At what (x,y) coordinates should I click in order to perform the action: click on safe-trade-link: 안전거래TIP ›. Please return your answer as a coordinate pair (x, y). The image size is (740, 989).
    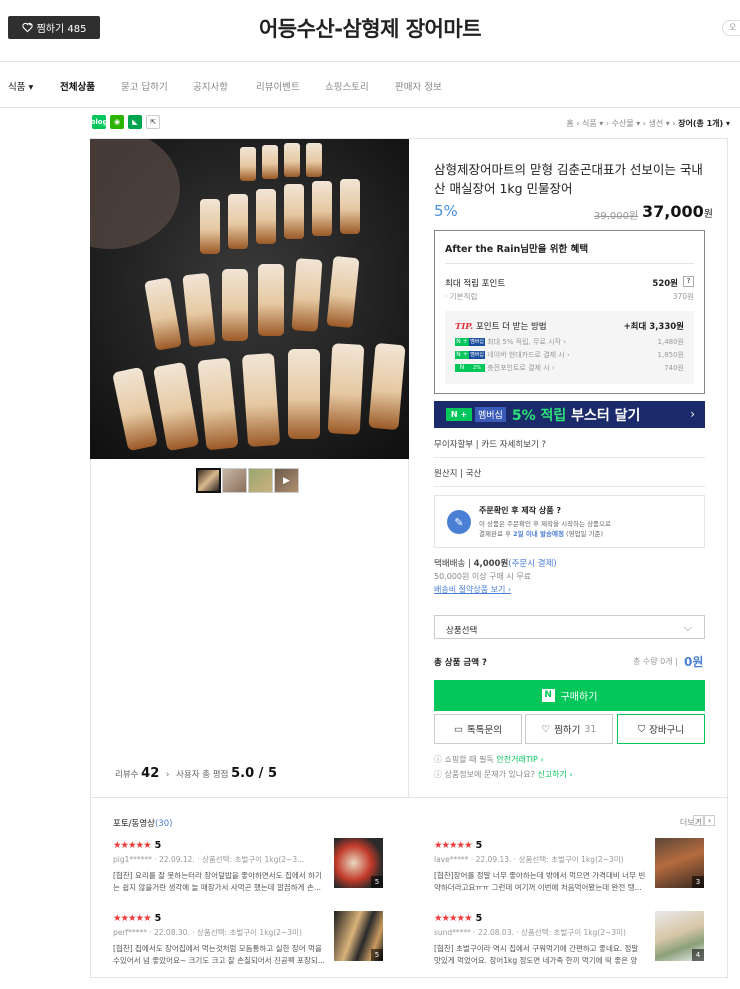
    Looking at the image, I should click on (519, 759).